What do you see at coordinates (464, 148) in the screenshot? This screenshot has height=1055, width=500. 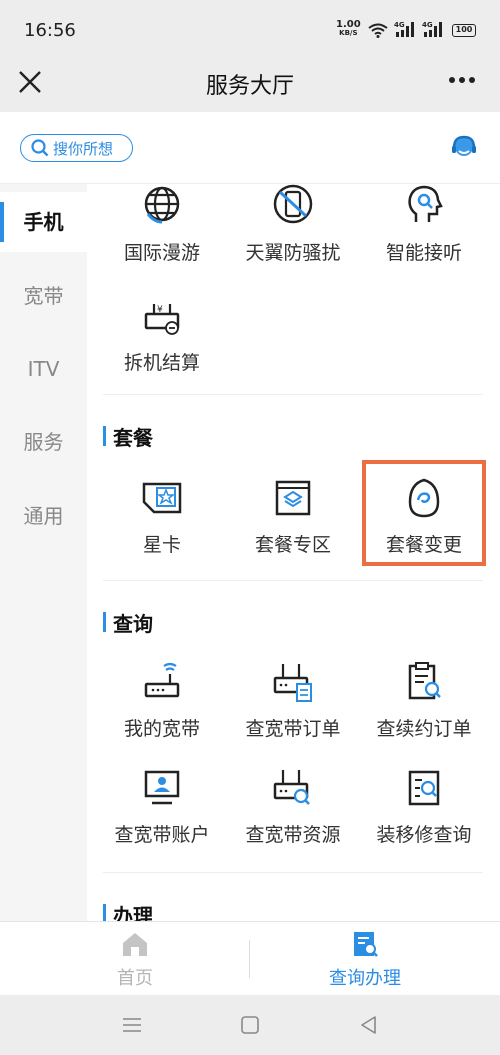 I see `customer-service-icon` at bounding box center [464, 148].